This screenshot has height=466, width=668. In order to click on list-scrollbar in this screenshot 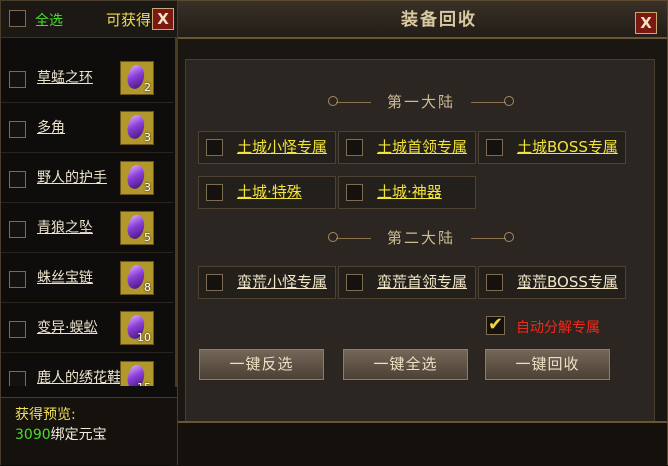, I will do `click(176, 212)`.